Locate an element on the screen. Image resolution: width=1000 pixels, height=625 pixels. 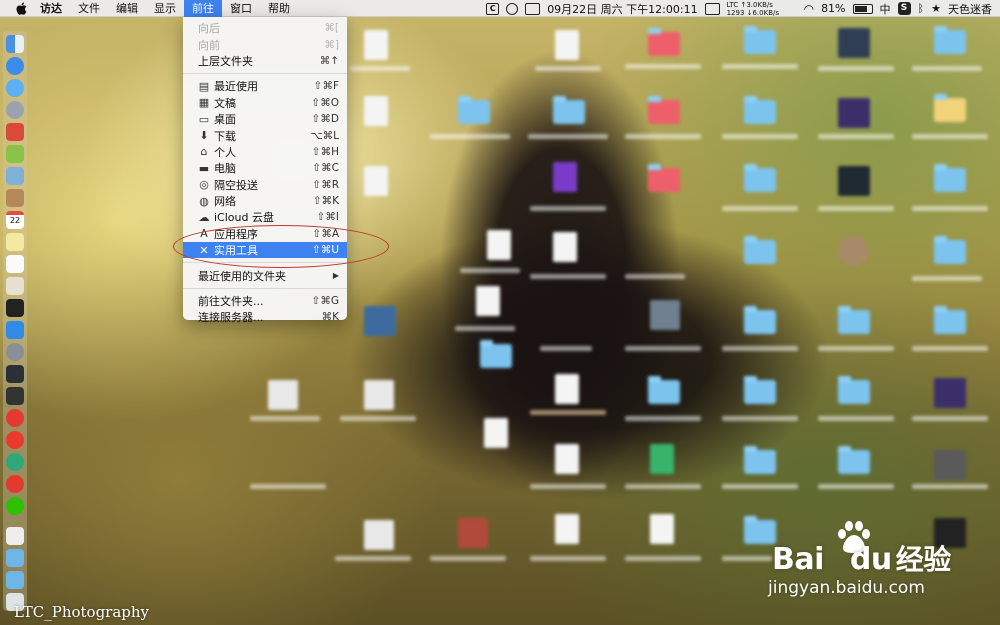
menu-item-connect-server: 连接服务器... ⌘K is located at coordinates (265, 317).